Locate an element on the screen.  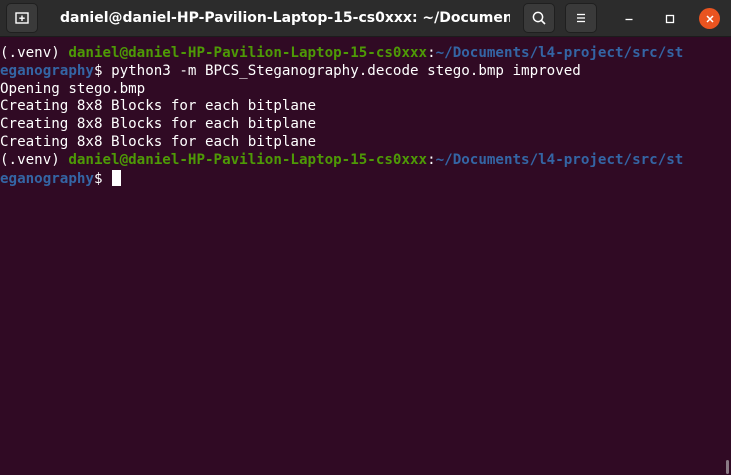
search-button is located at coordinates (539, 18).